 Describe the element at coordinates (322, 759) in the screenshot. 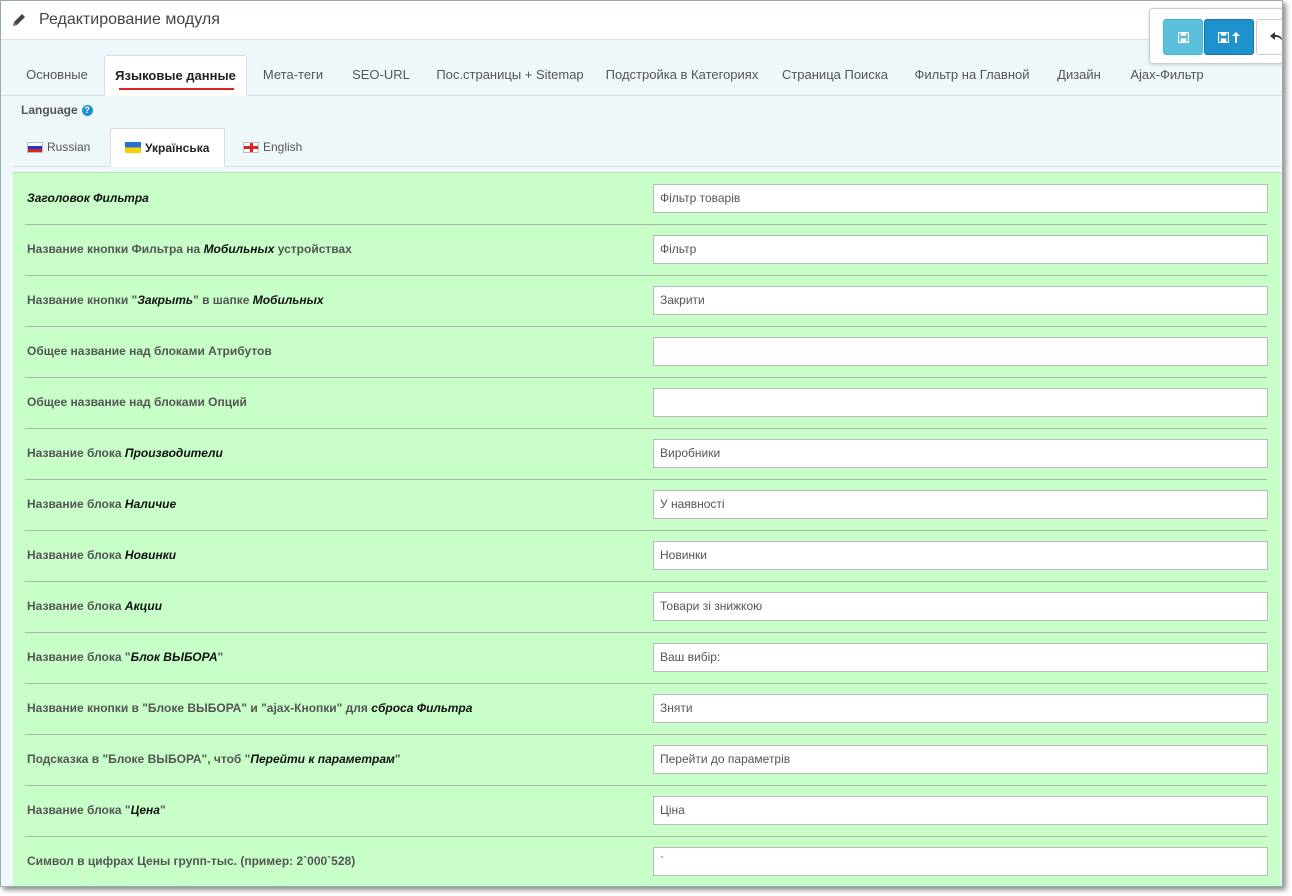

I see `field-label-part: Перейти к параметрам` at that location.